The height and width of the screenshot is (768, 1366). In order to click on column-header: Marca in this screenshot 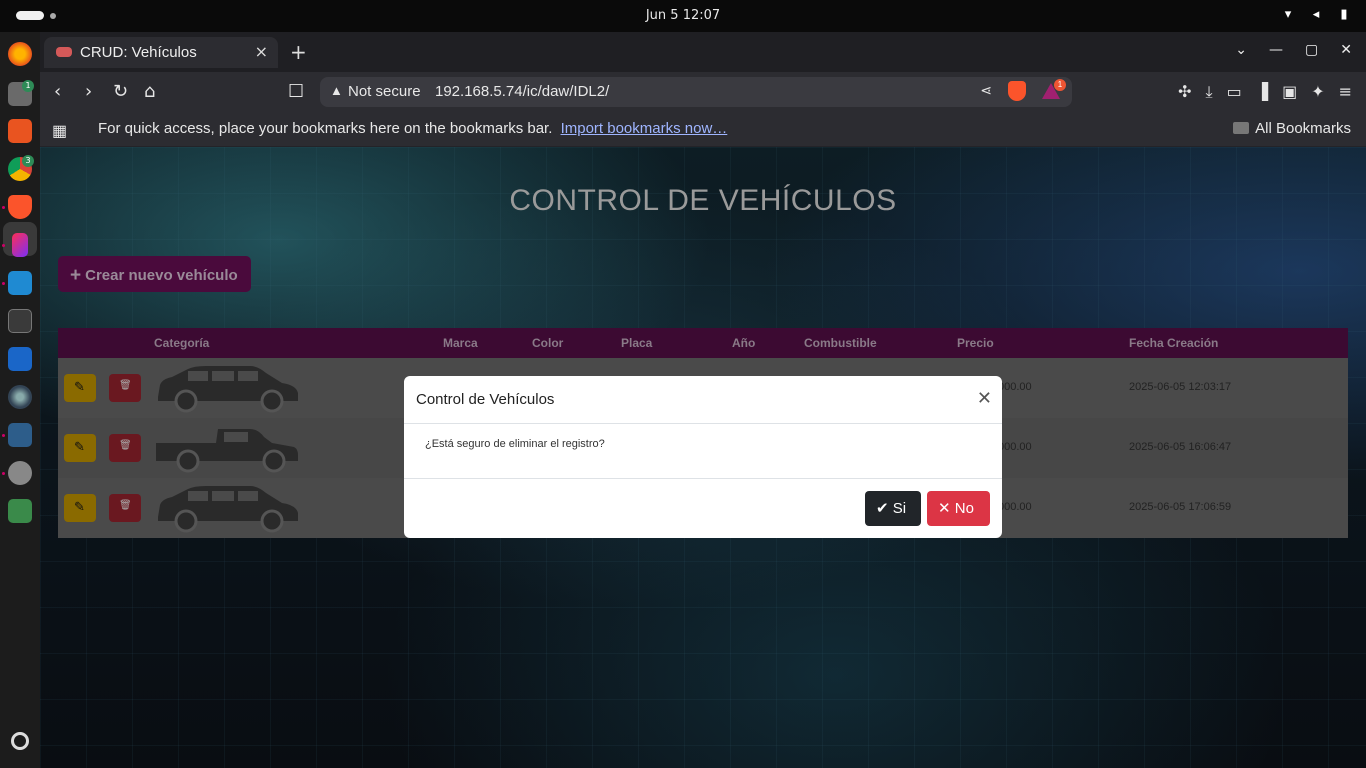, I will do `click(460, 343)`.